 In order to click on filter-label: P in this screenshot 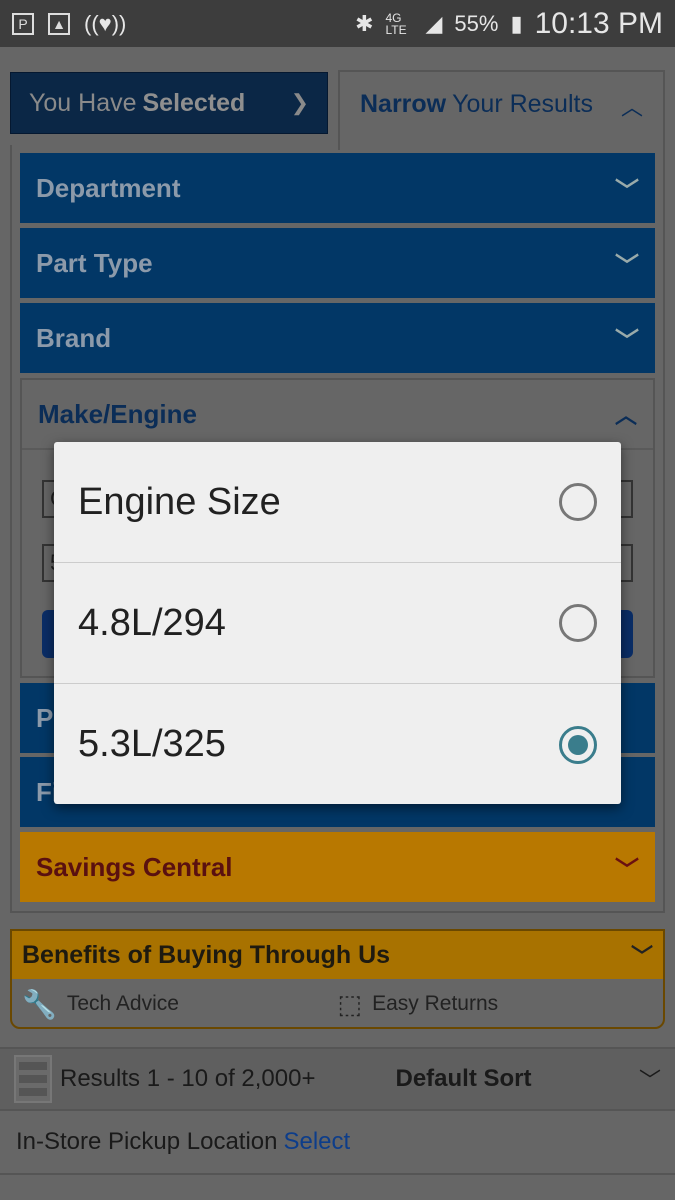, I will do `click(45, 717)`.